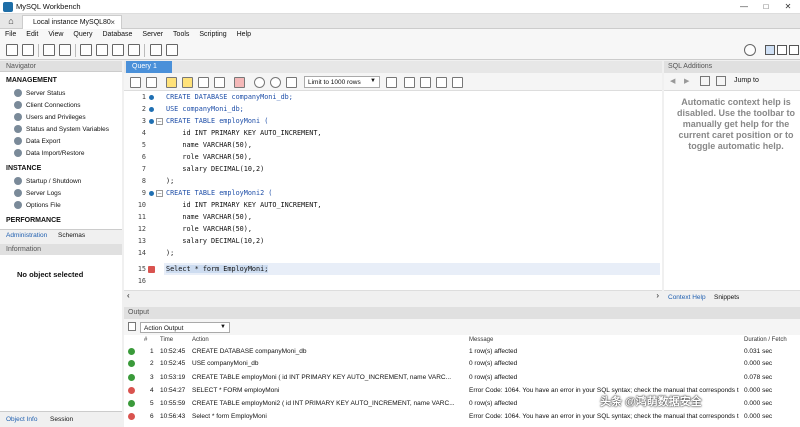 The height and width of the screenshot is (427, 800). What do you see at coordinates (425, 82) in the screenshot?
I see `find-icon` at bounding box center [425, 82].